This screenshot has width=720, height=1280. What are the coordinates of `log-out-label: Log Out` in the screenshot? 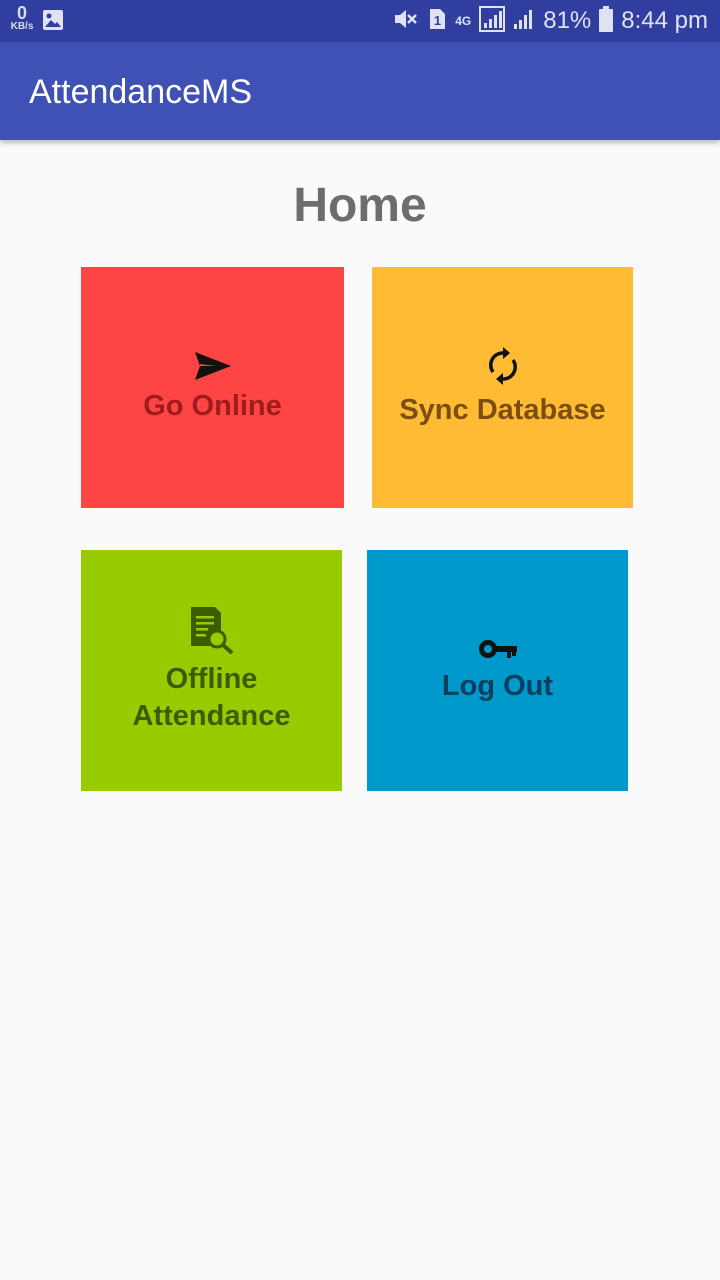 It's located at (497, 685).